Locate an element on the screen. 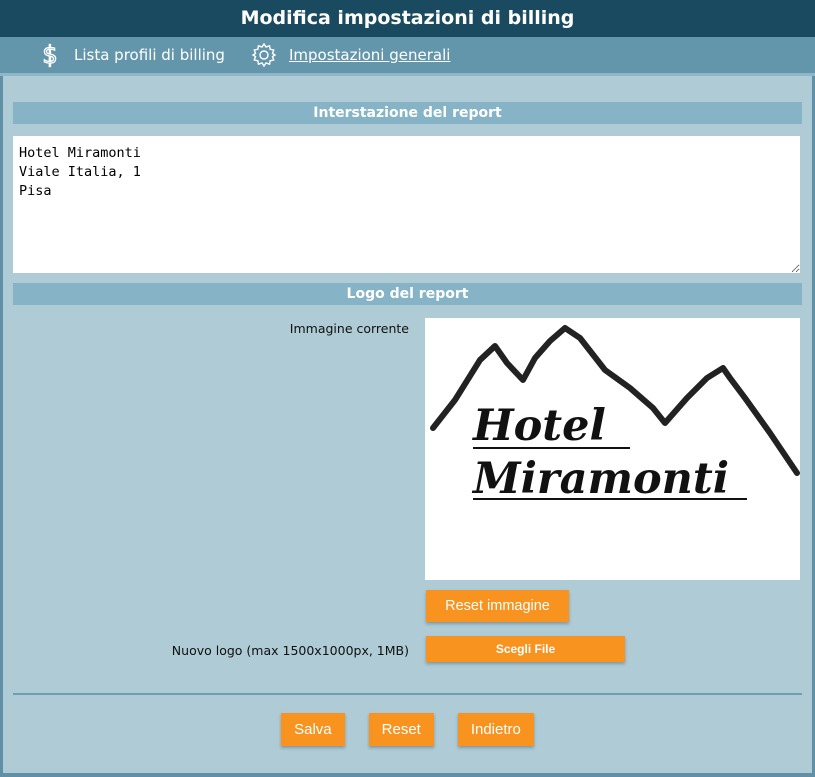  current-image-label: Immagine corrente is located at coordinates (349, 328).